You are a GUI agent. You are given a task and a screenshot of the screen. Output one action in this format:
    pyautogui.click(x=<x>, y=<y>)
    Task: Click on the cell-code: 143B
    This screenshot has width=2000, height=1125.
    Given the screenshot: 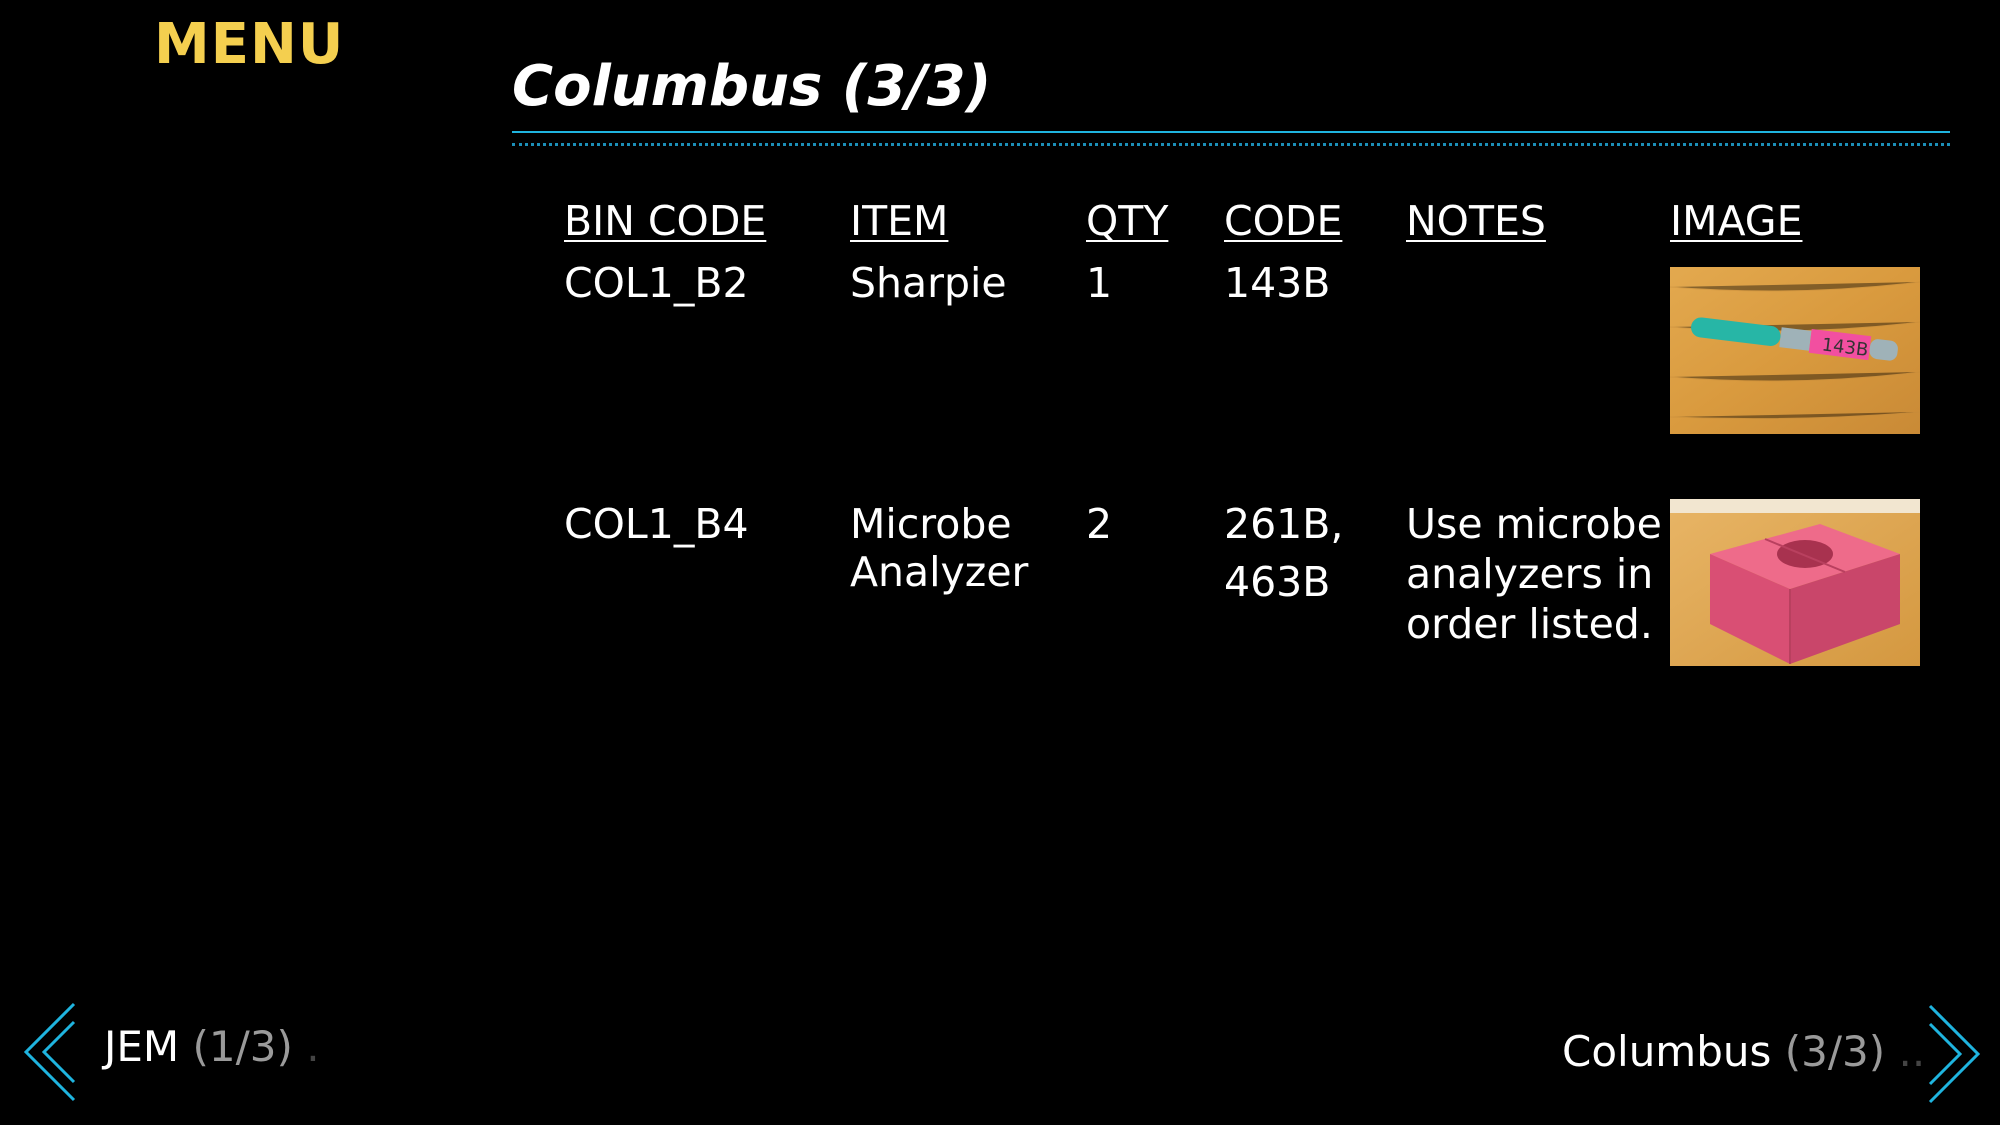 What is the action you would take?
    pyautogui.click(x=1277, y=283)
    